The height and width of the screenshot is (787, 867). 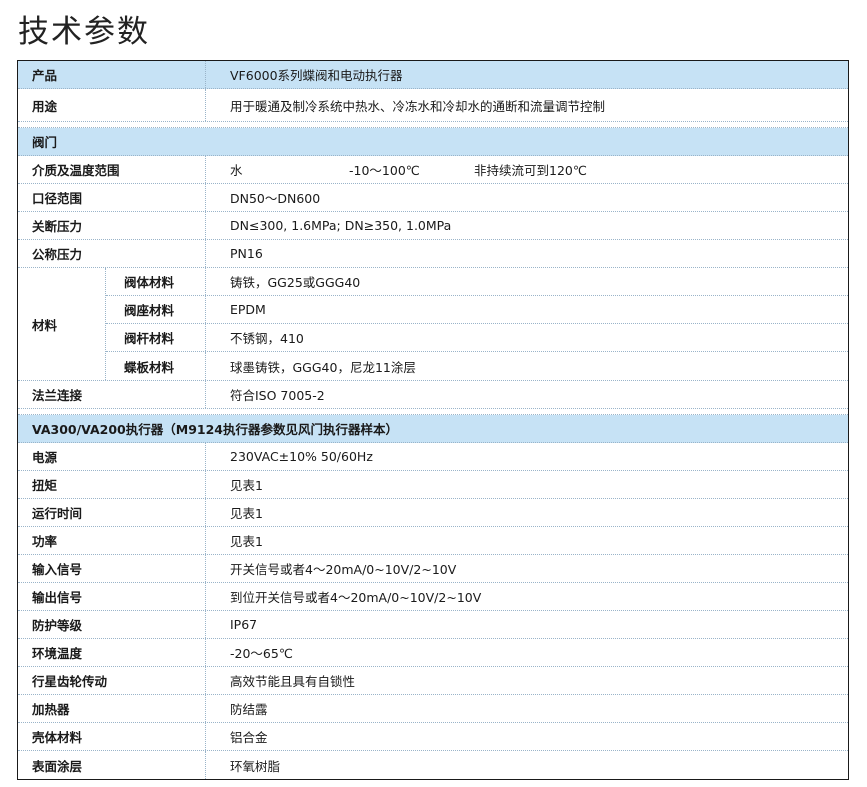 I want to click on actuator-row-label: 行星齿轮传动, so click(x=112, y=680).